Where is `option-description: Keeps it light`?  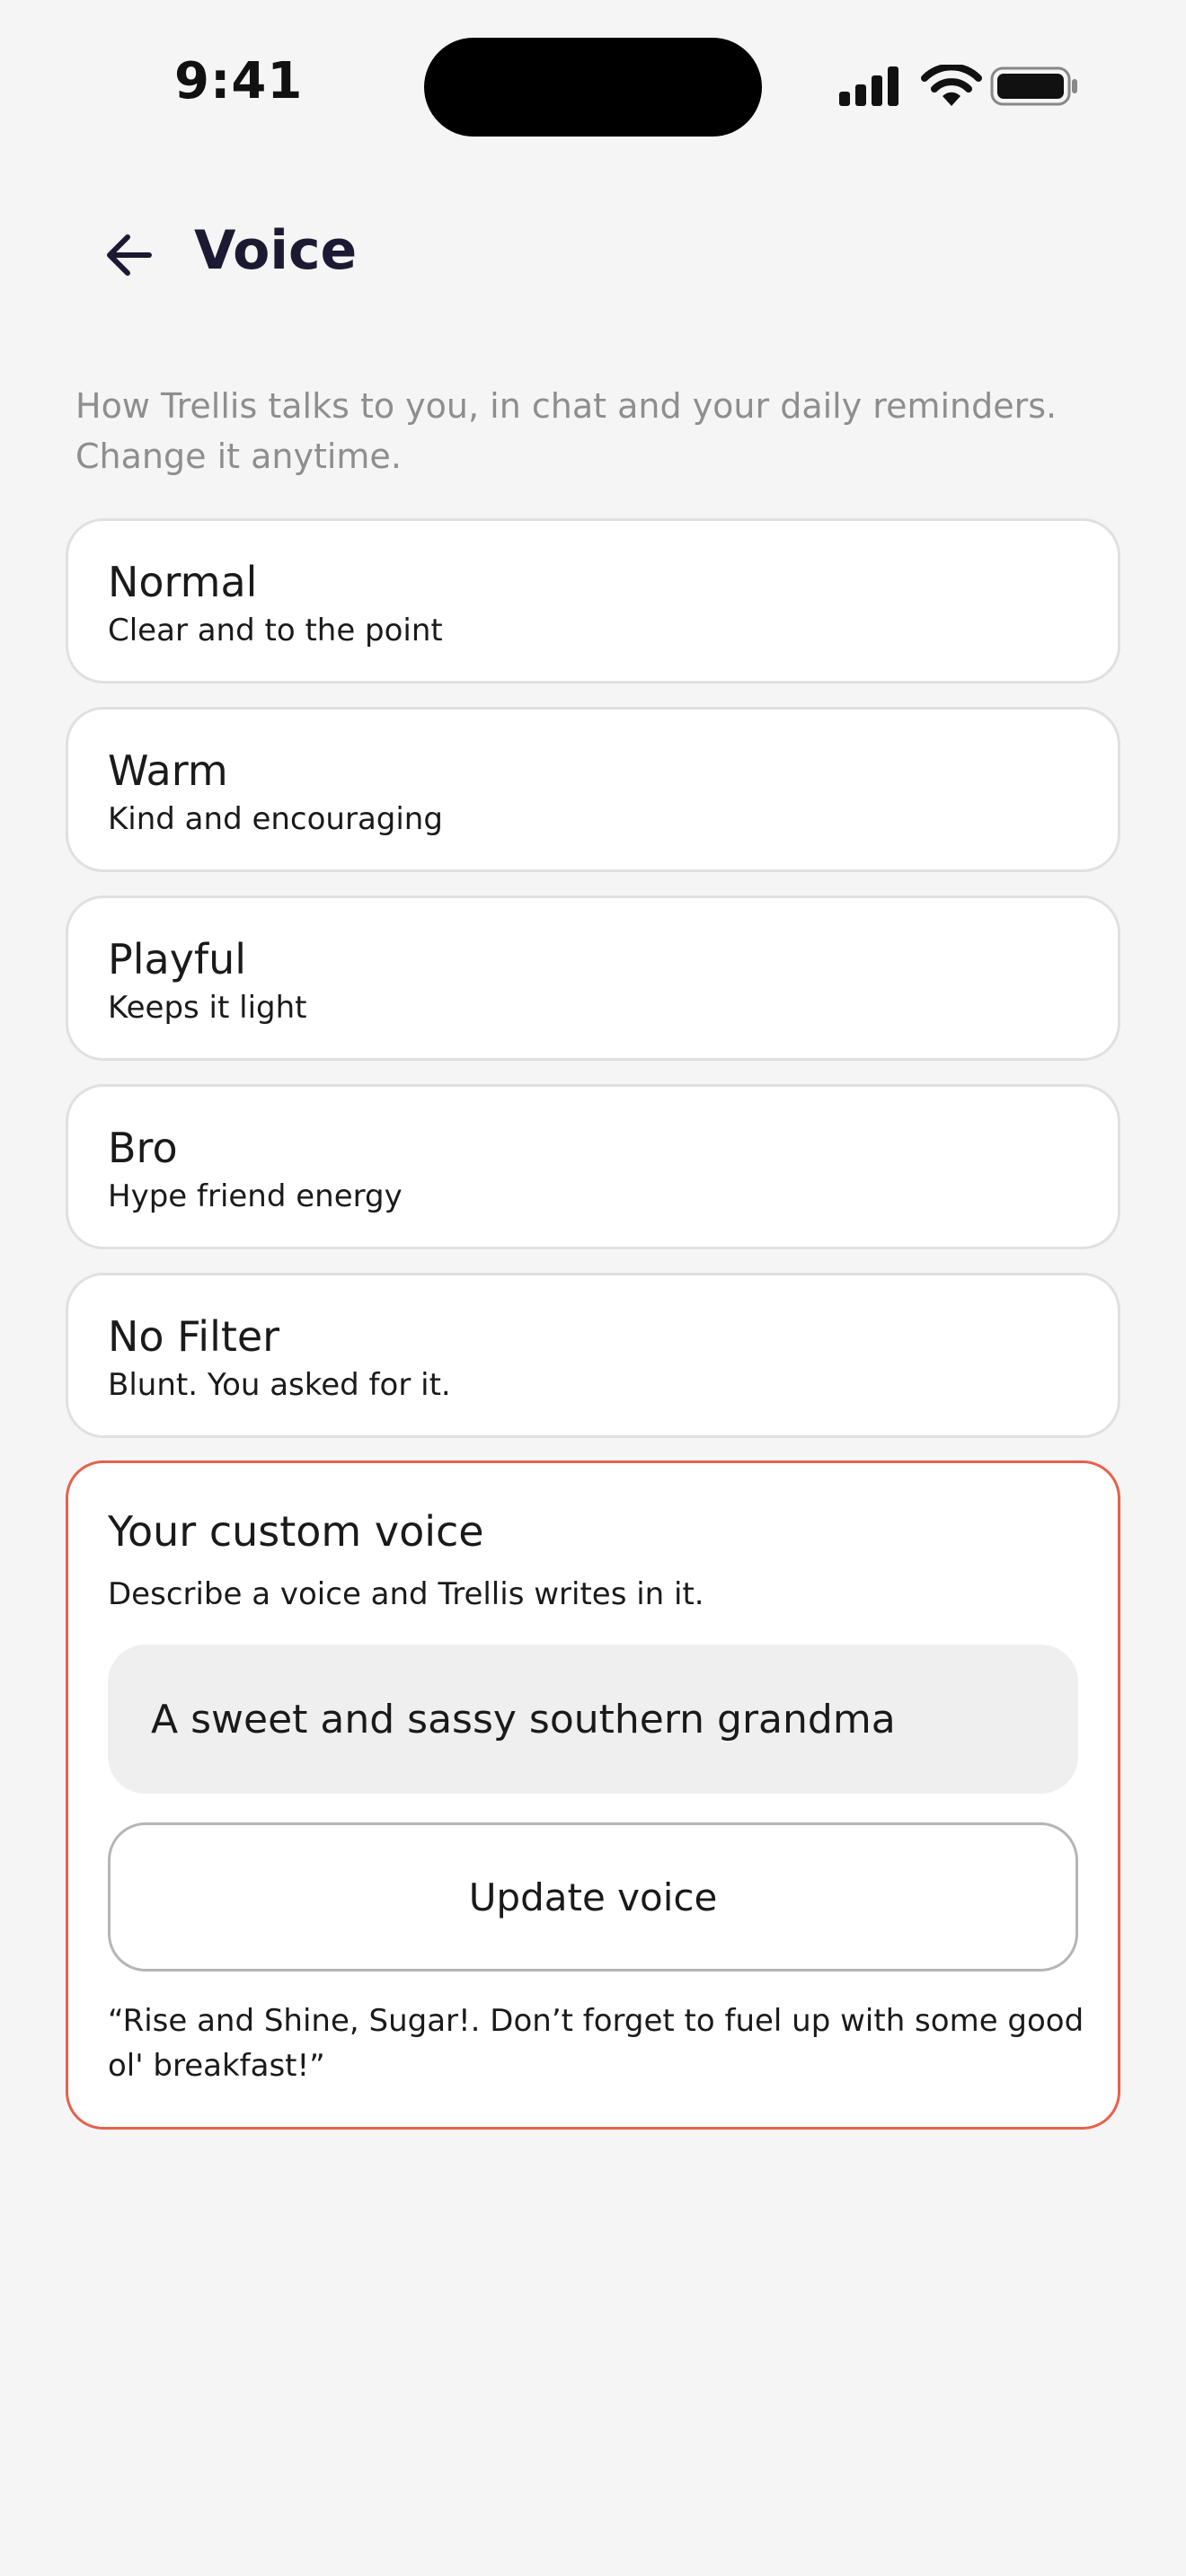
option-description: Keeps it light is located at coordinates (207, 1008).